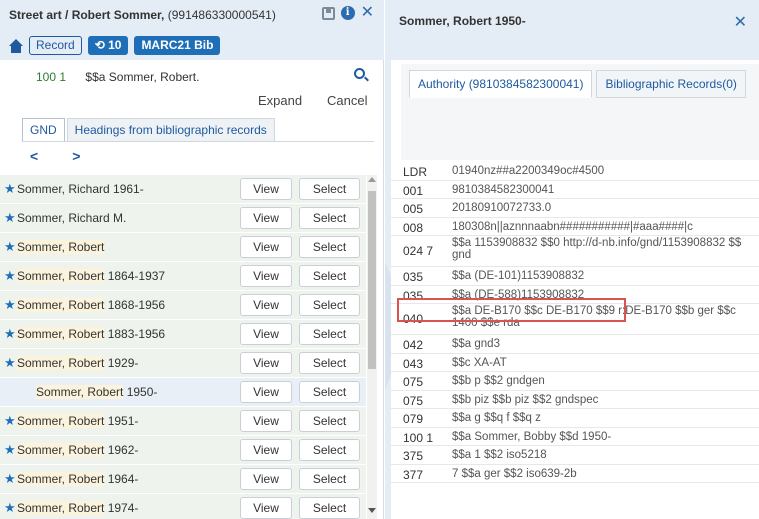 Image resolution: width=759 pixels, height=519 pixels. What do you see at coordinates (183, 479) in the screenshot?
I see `heading-row: ★ Sommer, Robert 1964- View Select` at bounding box center [183, 479].